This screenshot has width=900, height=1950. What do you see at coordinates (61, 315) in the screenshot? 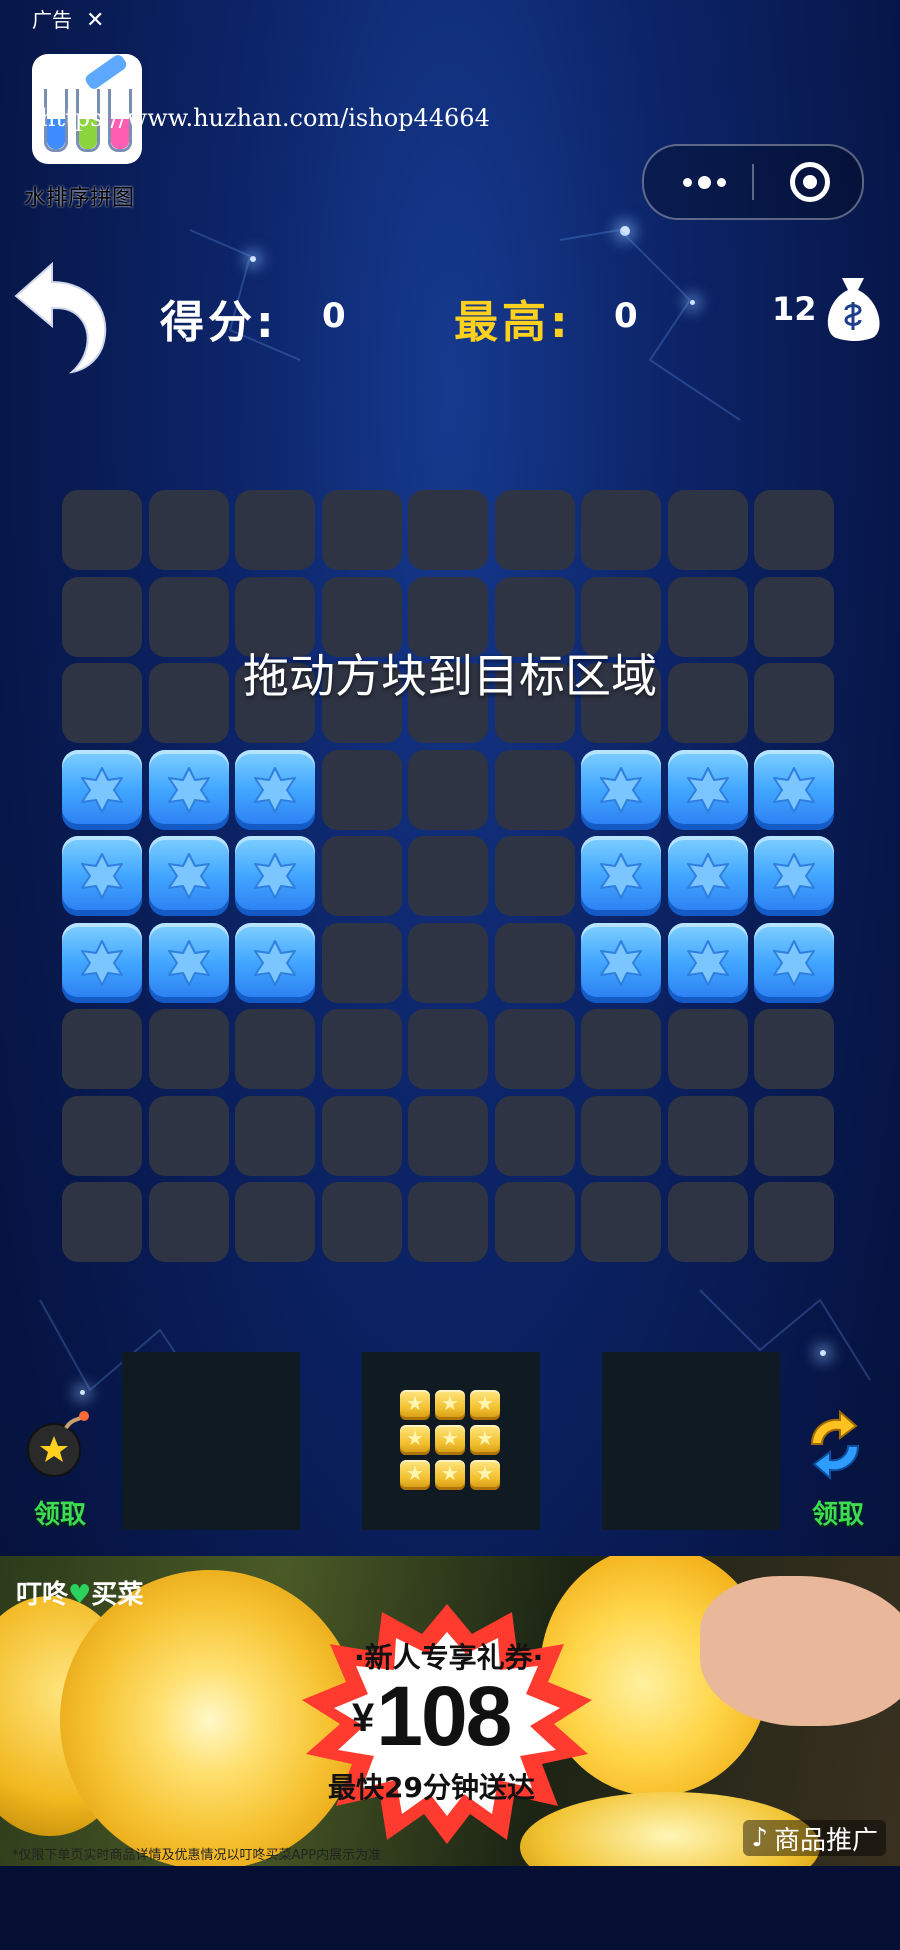
I see `back-arrow-icon` at bounding box center [61, 315].